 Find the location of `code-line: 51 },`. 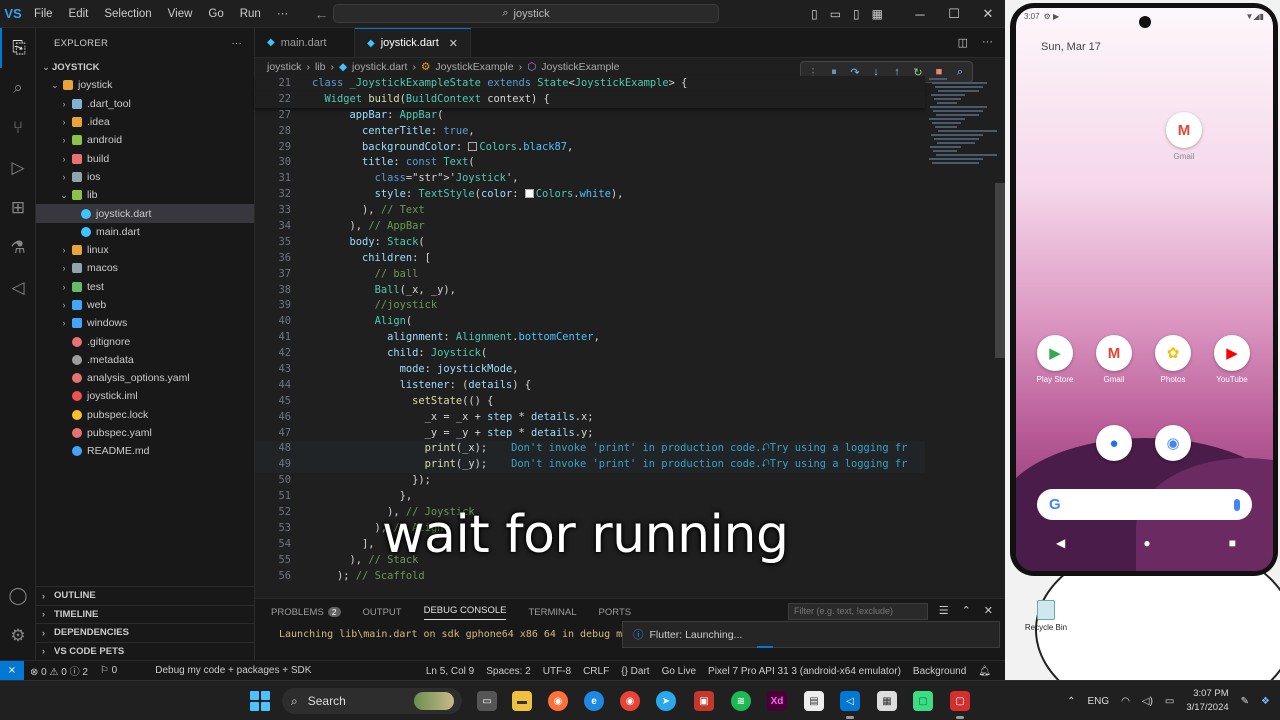

code-line: 51 }, is located at coordinates (590, 497).